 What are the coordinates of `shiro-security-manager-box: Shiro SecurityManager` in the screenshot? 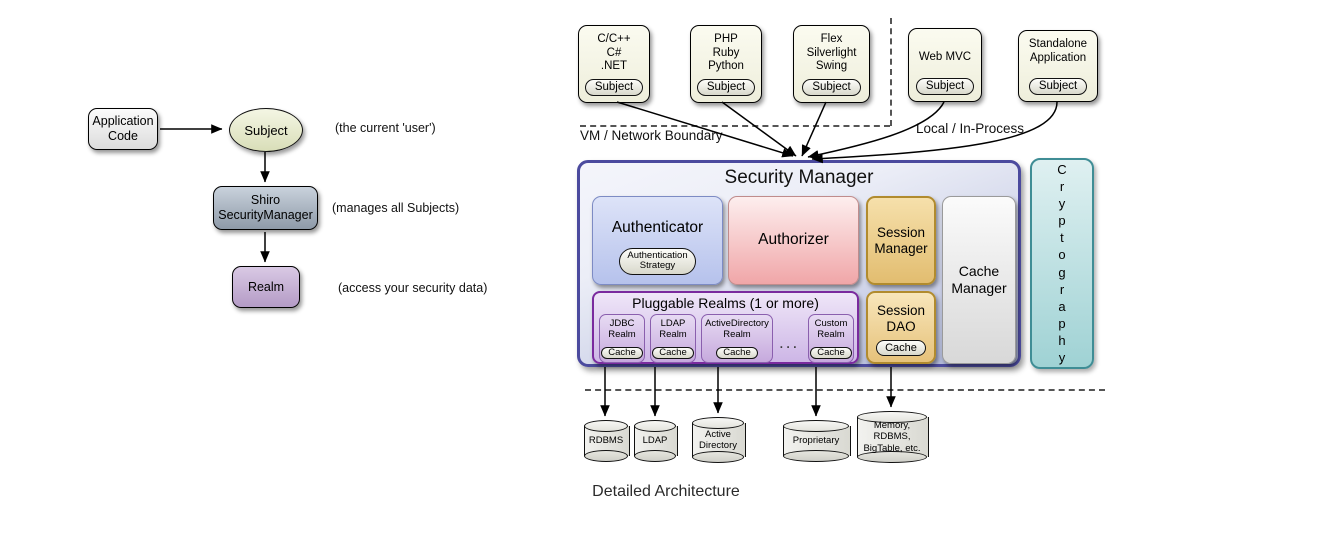 It's located at (265, 208).